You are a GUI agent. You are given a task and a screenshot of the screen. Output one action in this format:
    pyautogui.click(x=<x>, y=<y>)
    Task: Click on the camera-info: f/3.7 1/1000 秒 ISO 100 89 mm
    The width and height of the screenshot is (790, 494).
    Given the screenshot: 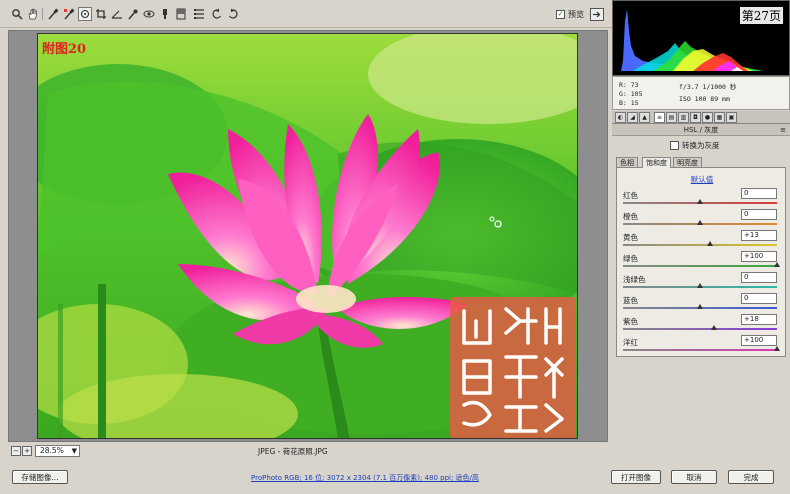 What is the action you would take?
    pyautogui.click(x=707, y=93)
    